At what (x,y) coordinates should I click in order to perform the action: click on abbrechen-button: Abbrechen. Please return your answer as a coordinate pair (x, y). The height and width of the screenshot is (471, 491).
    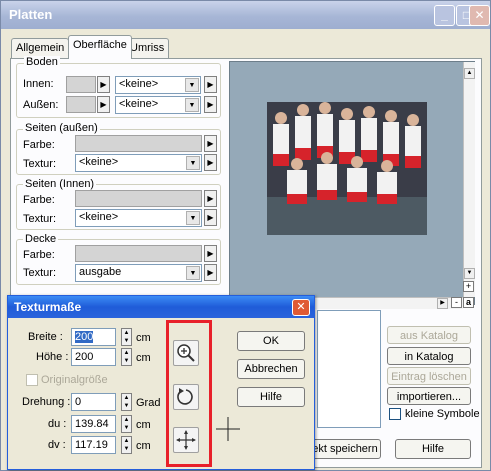
    Looking at the image, I should click on (271, 369).